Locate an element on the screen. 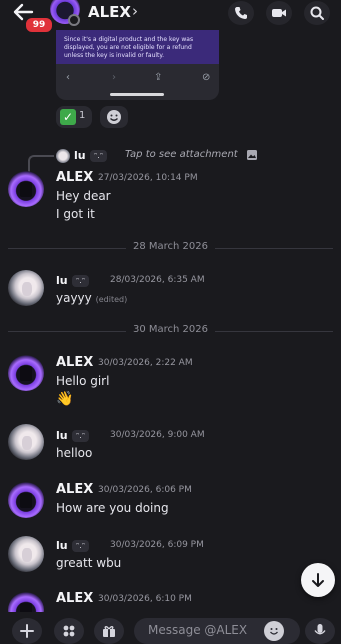 The height and width of the screenshot is (644, 341). image-icon is located at coordinates (252, 155).